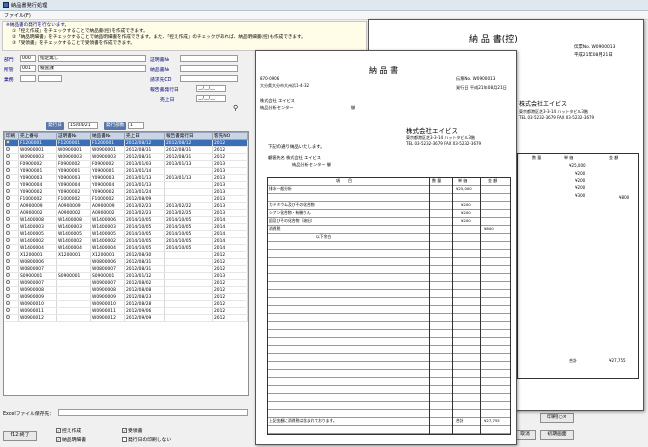  What do you see at coordinates (211, 88) in the screenshot?
I see `report-date-input: __/__/__` at bounding box center [211, 88].